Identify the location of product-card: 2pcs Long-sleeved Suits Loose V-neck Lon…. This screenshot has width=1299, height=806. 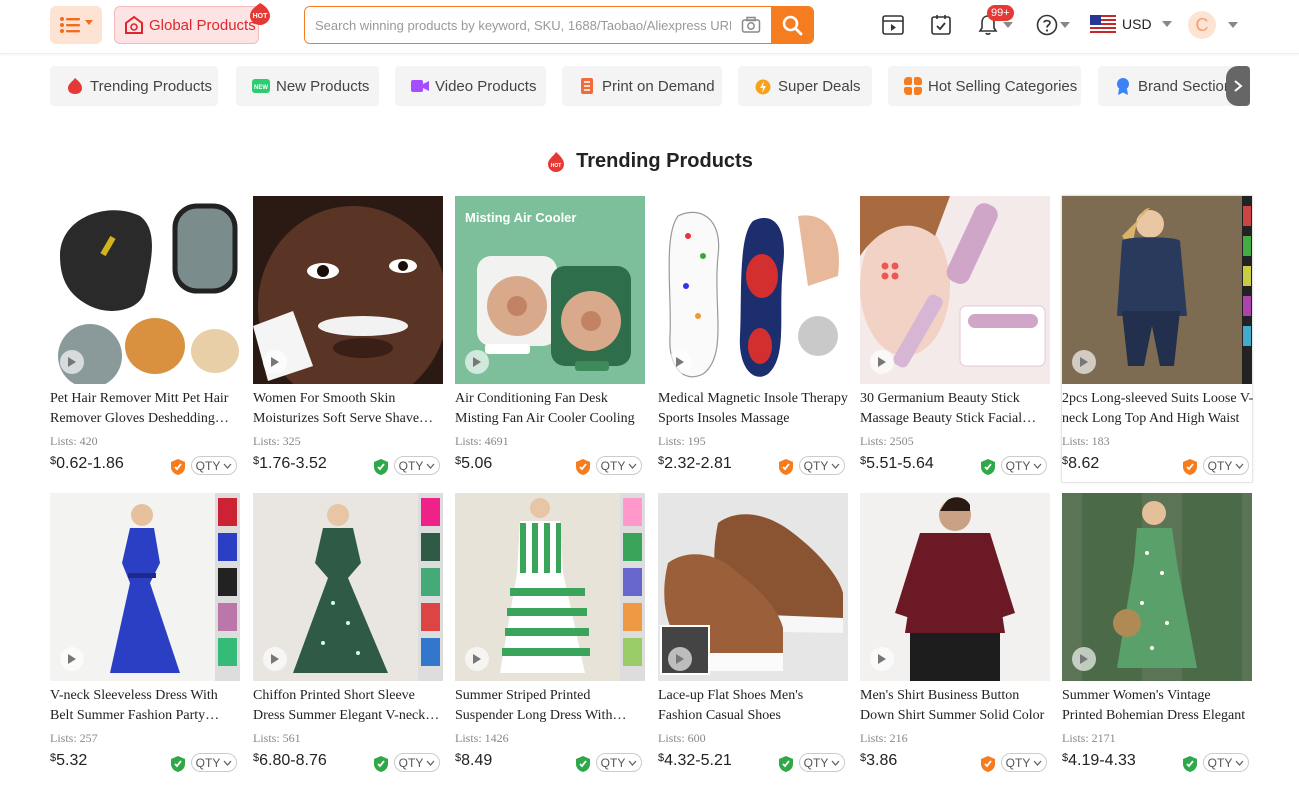
(1157, 339).